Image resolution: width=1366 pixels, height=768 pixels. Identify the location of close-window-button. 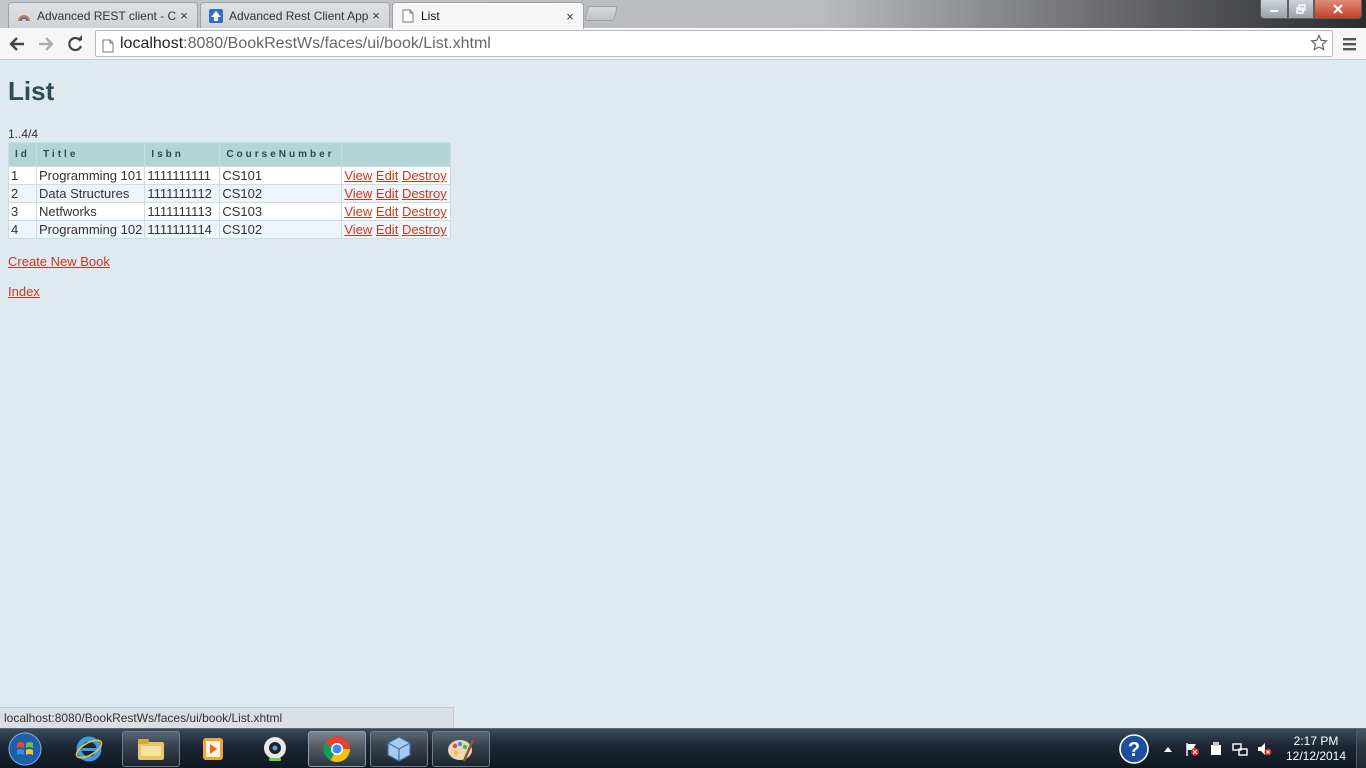
(1338, 9).